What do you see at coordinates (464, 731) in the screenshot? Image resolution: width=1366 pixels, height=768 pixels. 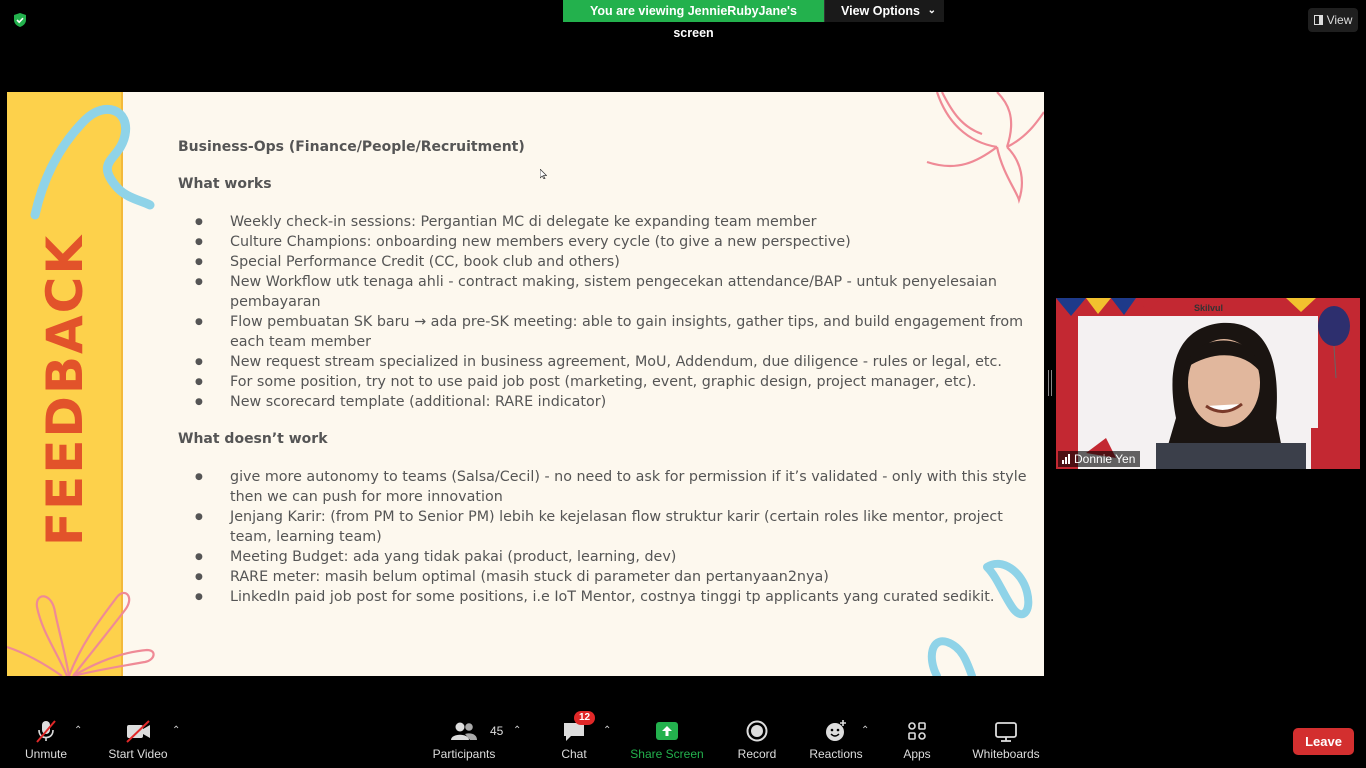 I see `participants-icon` at bounding box center [464, 731].